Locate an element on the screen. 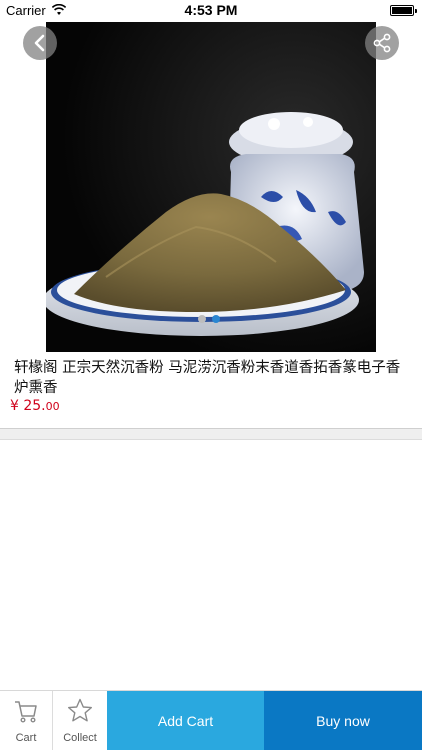 The width and height of the screenshot is (422, 750). clock: 4:53 PM is located at coordinates (211, 10).